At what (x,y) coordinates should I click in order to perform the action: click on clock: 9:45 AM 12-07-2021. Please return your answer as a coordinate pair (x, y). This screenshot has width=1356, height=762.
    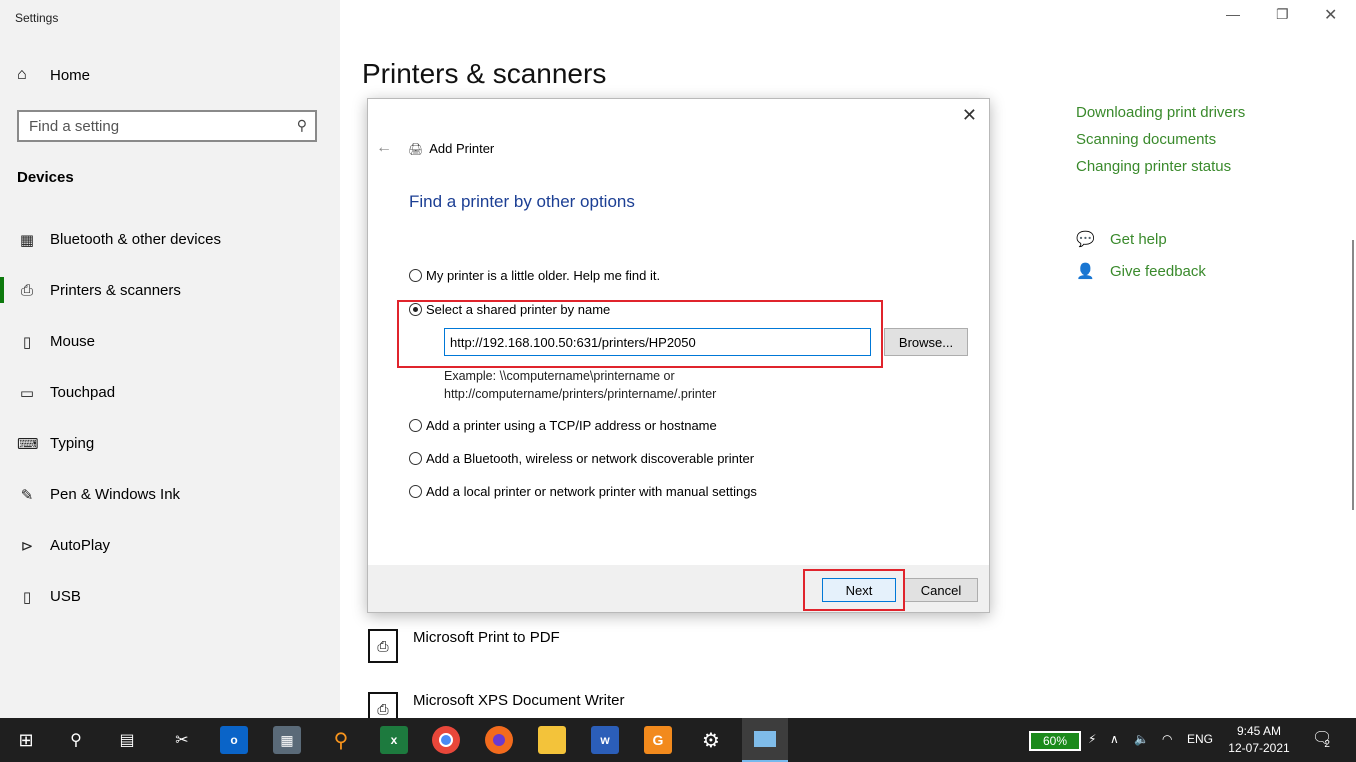
    Looking at the image, I should click on (1259, 740).